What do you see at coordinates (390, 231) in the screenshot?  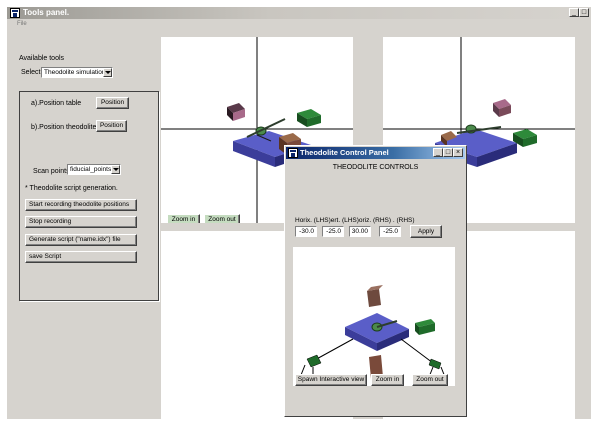 I see `vert-rhs-input: -25.0` at bounding box center [390, 231].